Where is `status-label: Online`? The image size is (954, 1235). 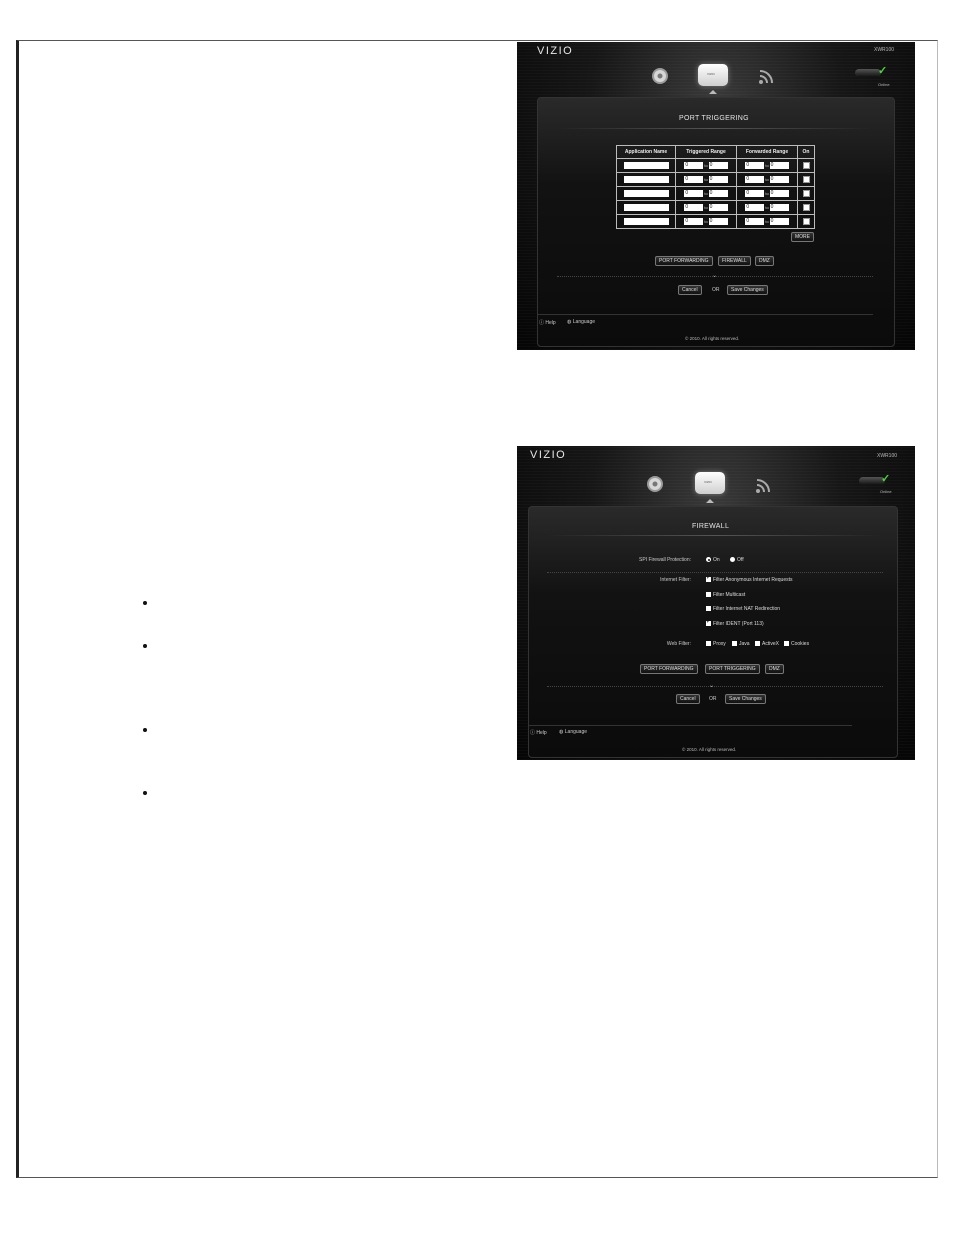 status-label: Online is located at coordinates (884, 84).